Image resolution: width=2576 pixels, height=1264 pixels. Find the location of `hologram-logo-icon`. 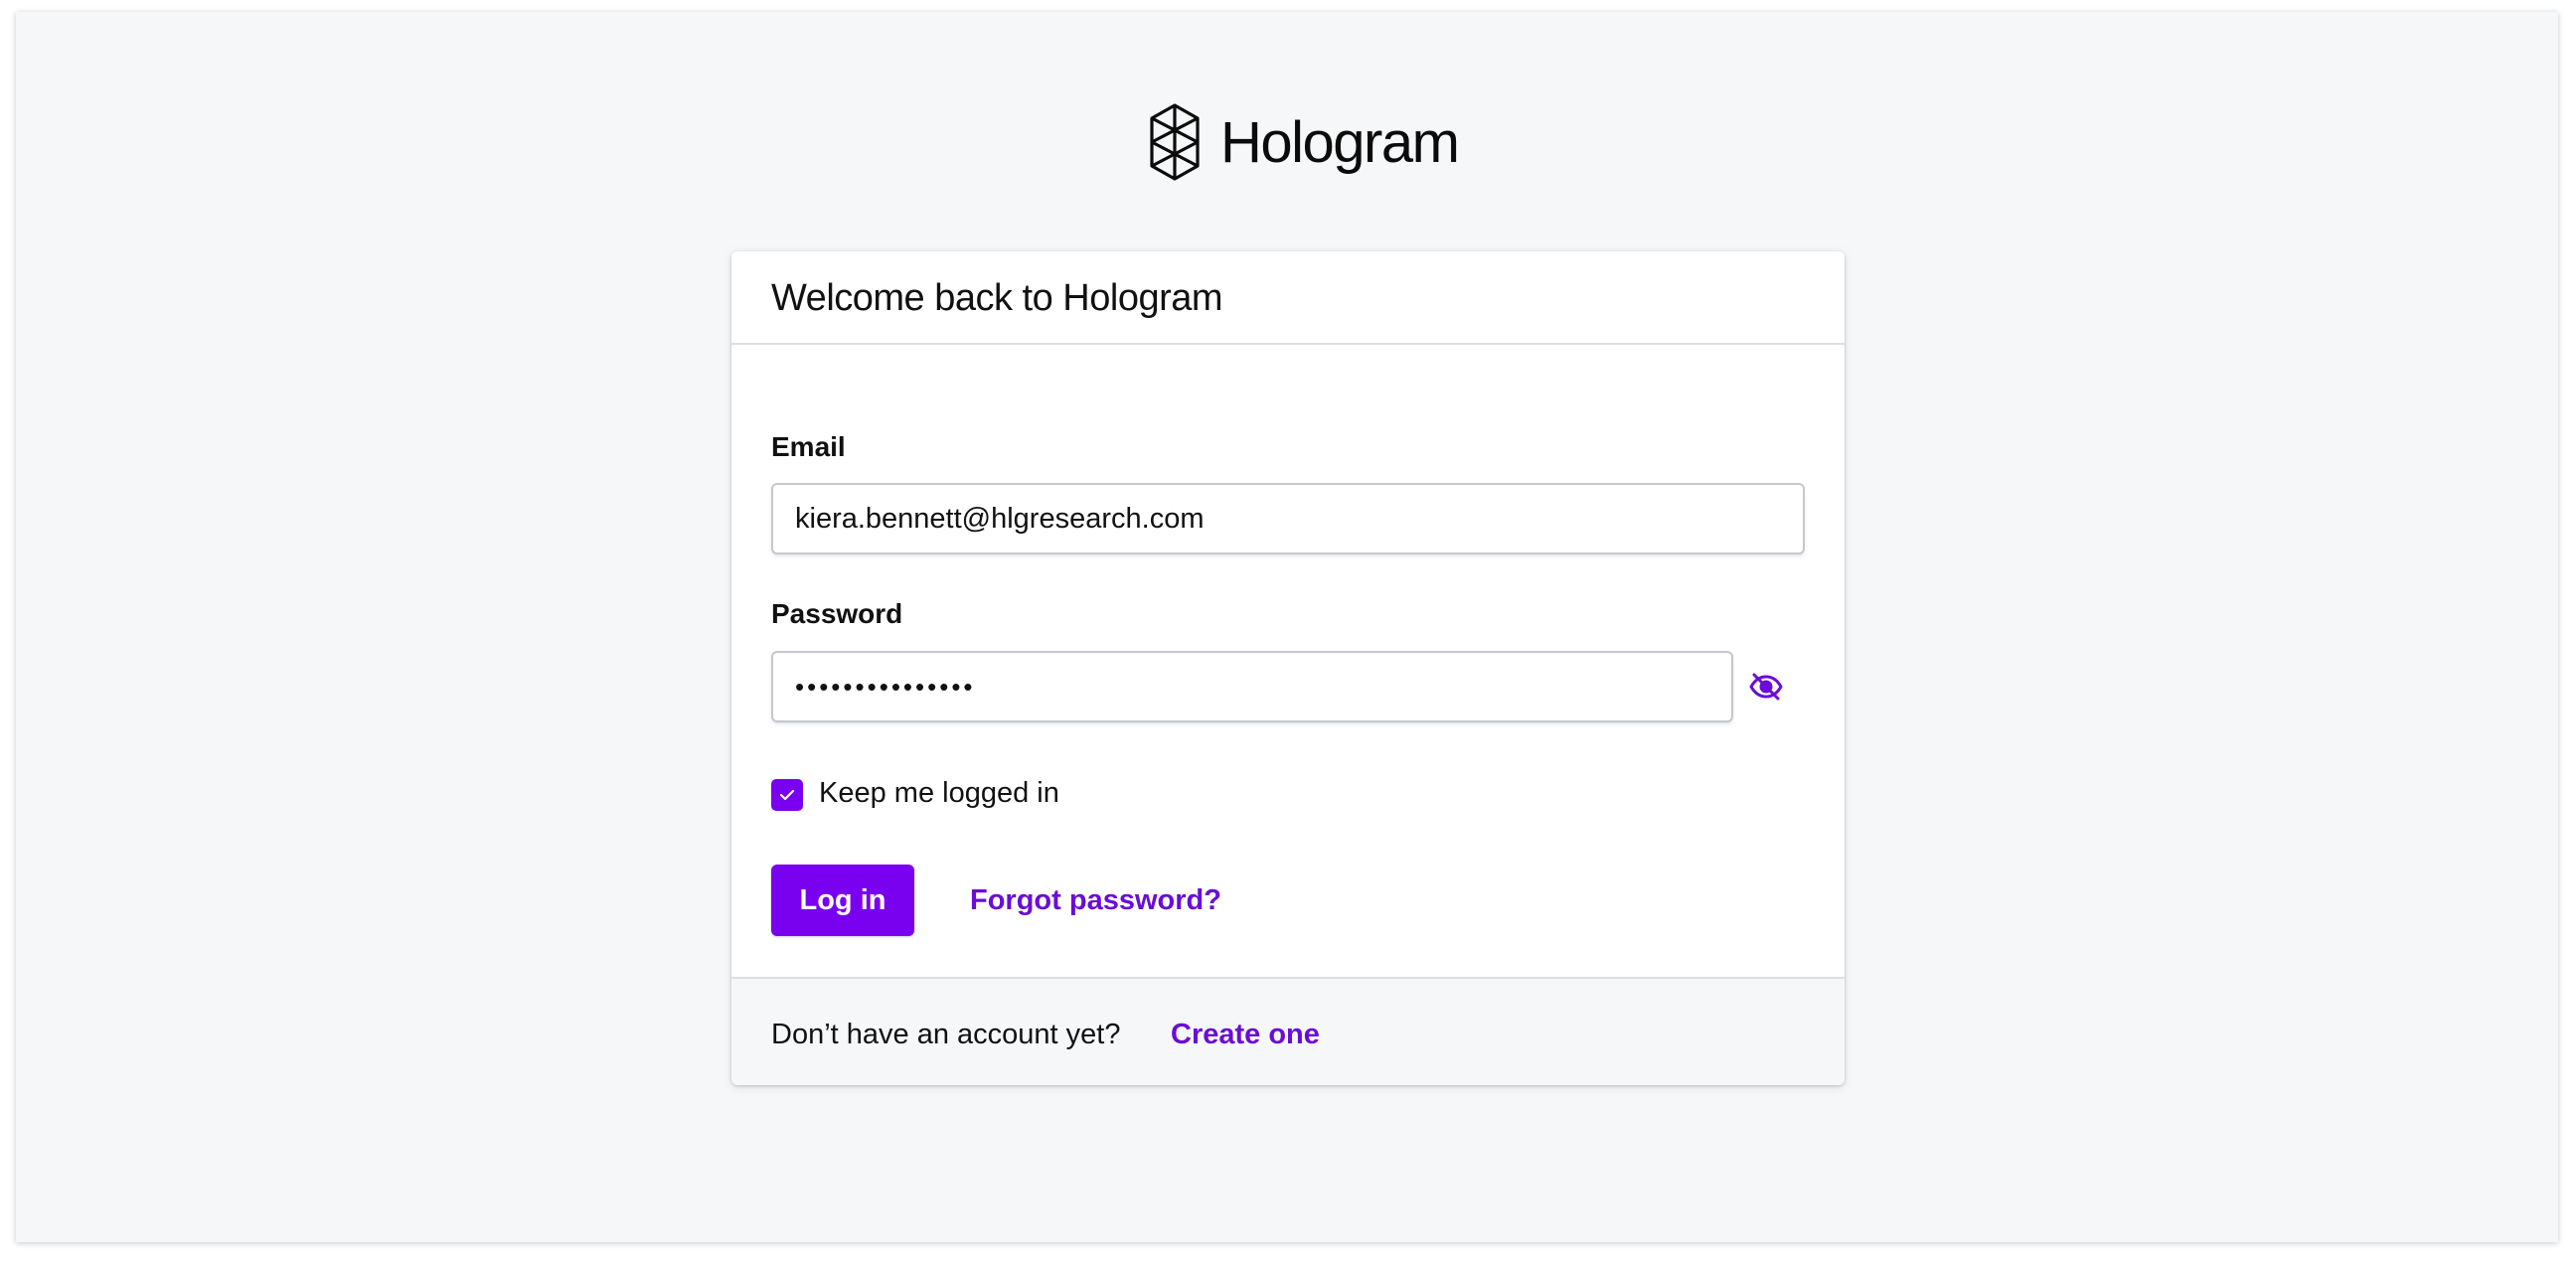

hologram-logo-icon is located at coordinates (1175, 142).